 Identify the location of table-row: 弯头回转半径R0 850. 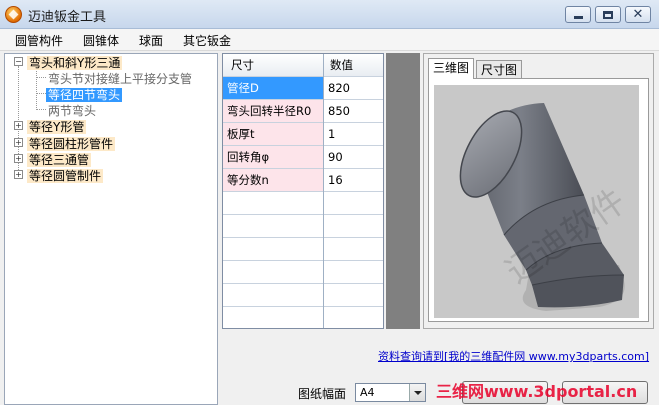
(303, 111).